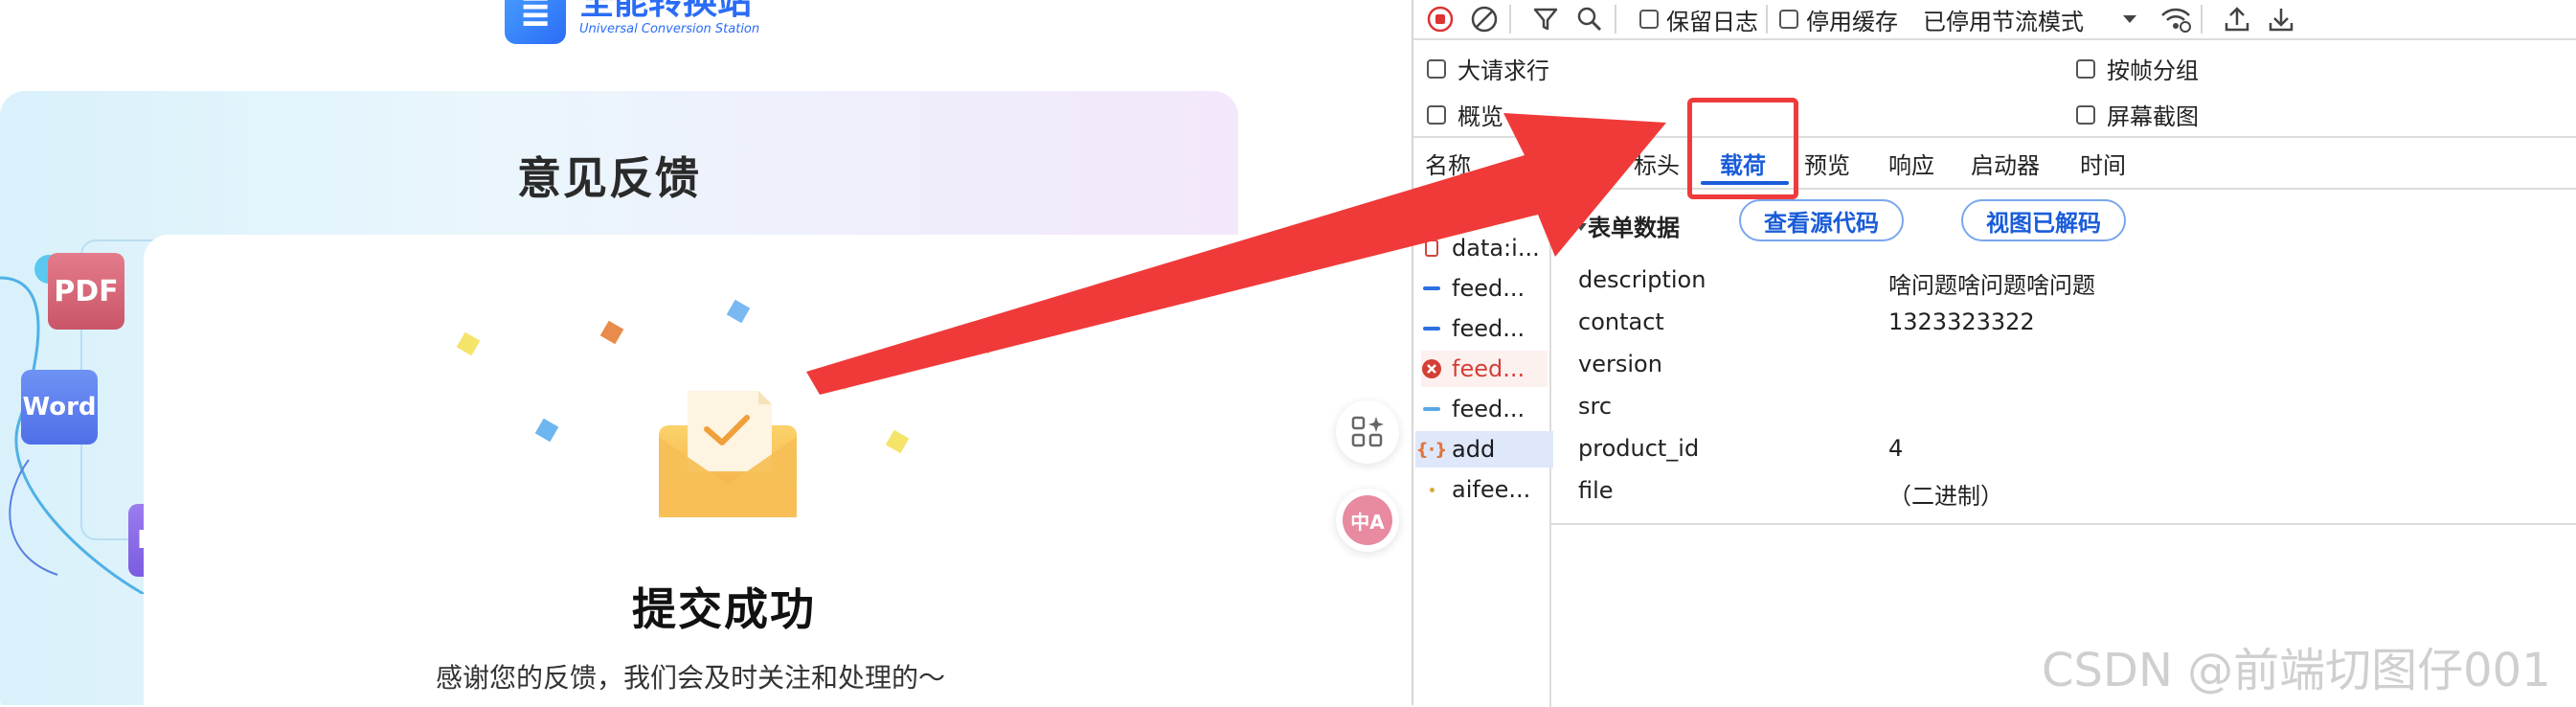 The width and height of the screenshot is (2576, 707). Describe the element at coordinates (1742, 148) in the screenshot. I see `highlight-box` at that location.